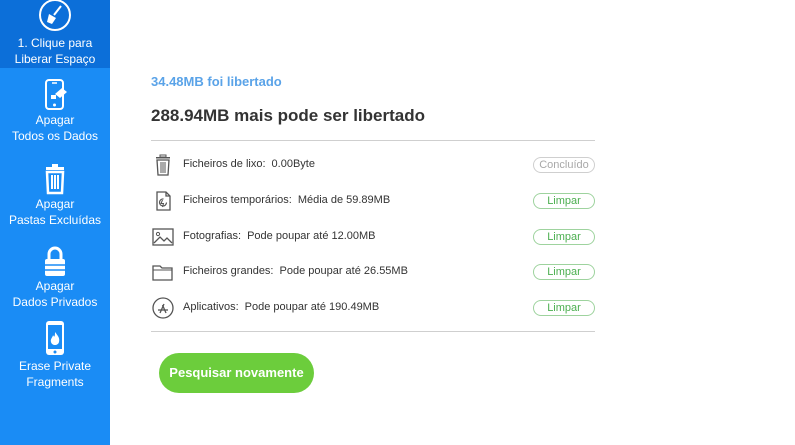  I want to click on divider-bottom, so click(373, 331).